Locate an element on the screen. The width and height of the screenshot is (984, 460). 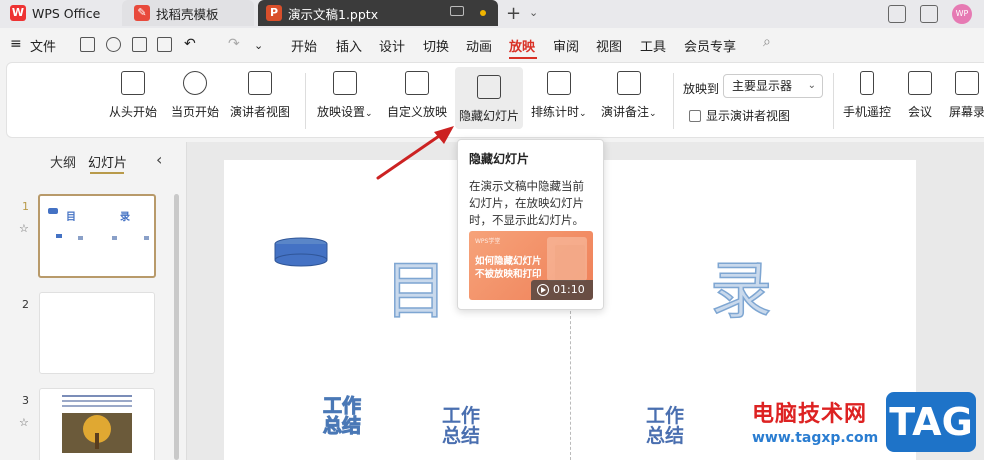
button-label: 排练计时 is located at coordinates (555, 112).